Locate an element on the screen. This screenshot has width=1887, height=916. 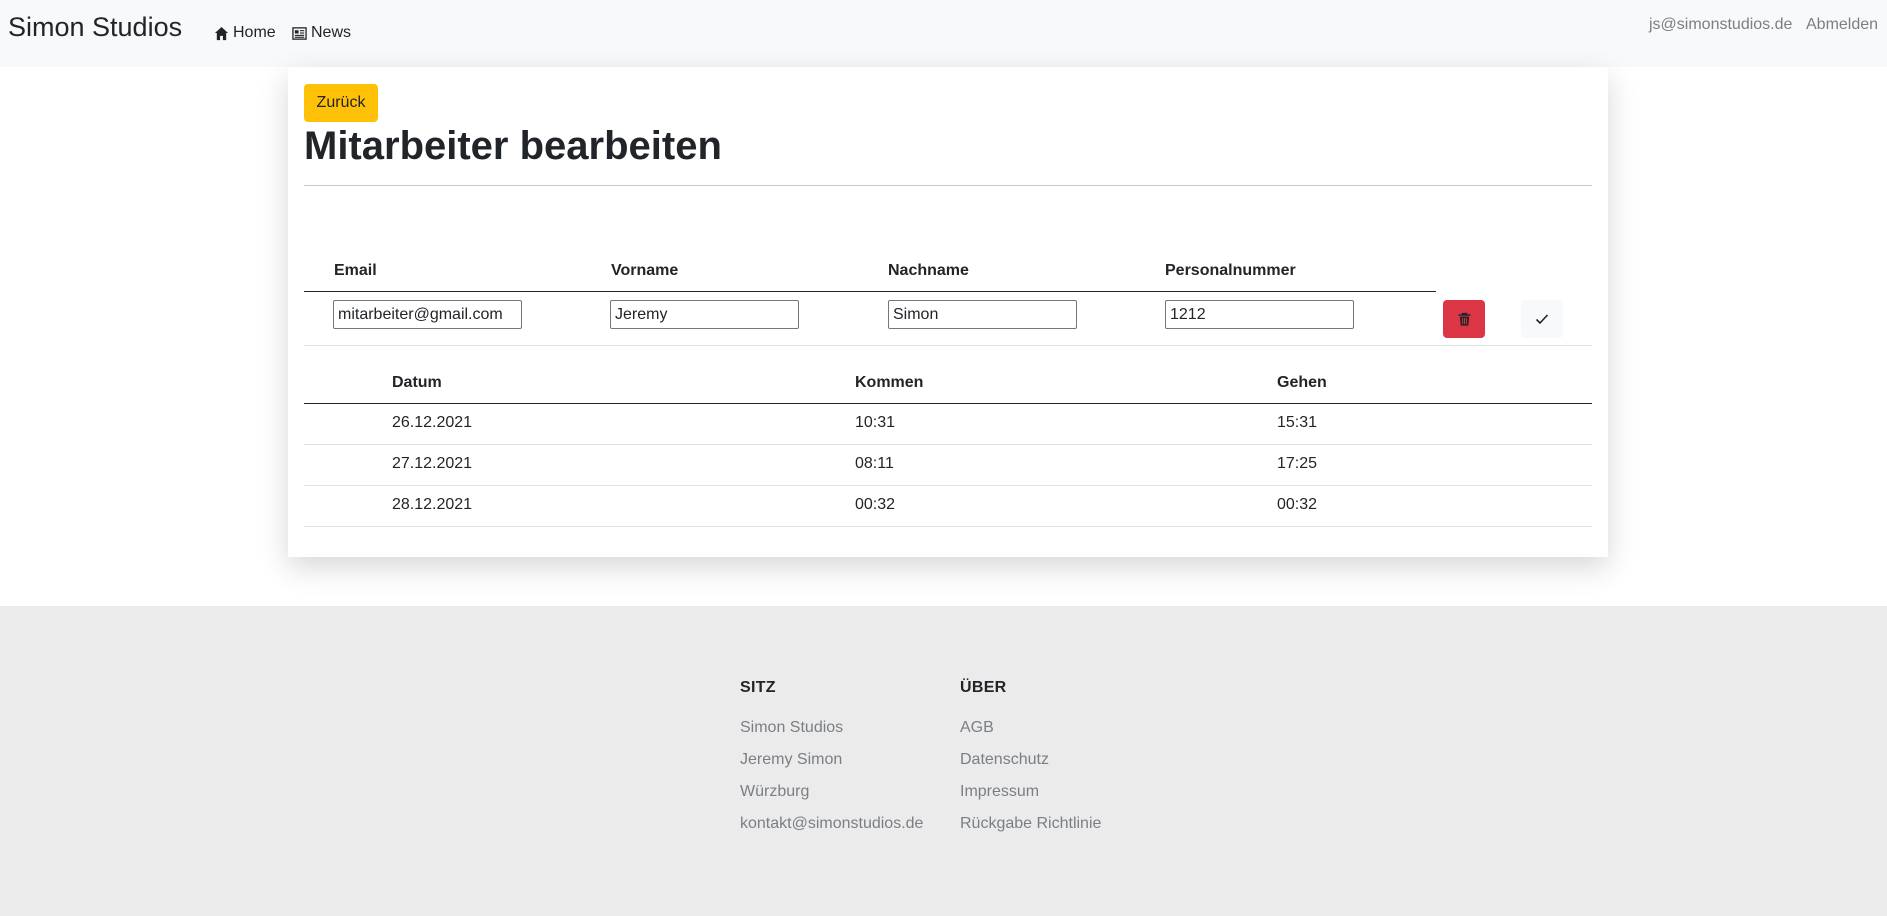
header-nachname: Nachname is located at coordinates (928, 270).